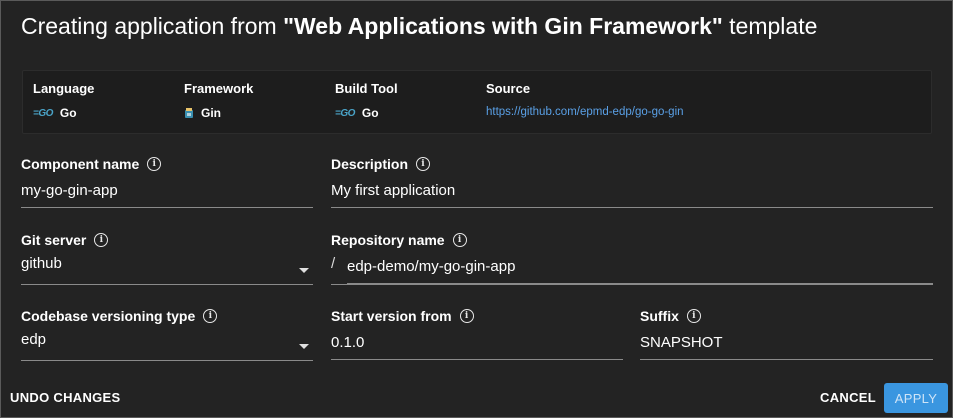 The image size is (953, 418). What do you see at coordinates (659, 316) in the screenshot?
I see `suffix-label: Suffix` at bounding box center [659, 316].